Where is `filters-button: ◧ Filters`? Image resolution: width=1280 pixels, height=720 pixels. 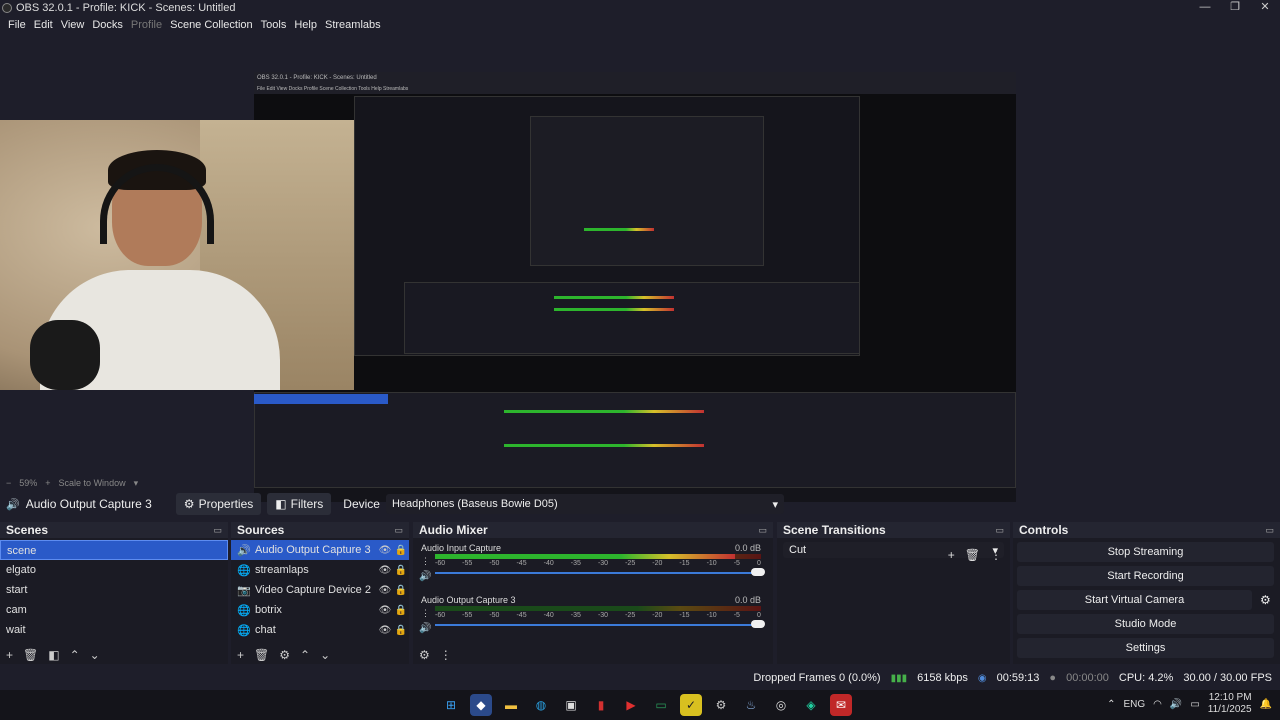
filters-button: ◧ Filters is located at coordinates (299, 504).